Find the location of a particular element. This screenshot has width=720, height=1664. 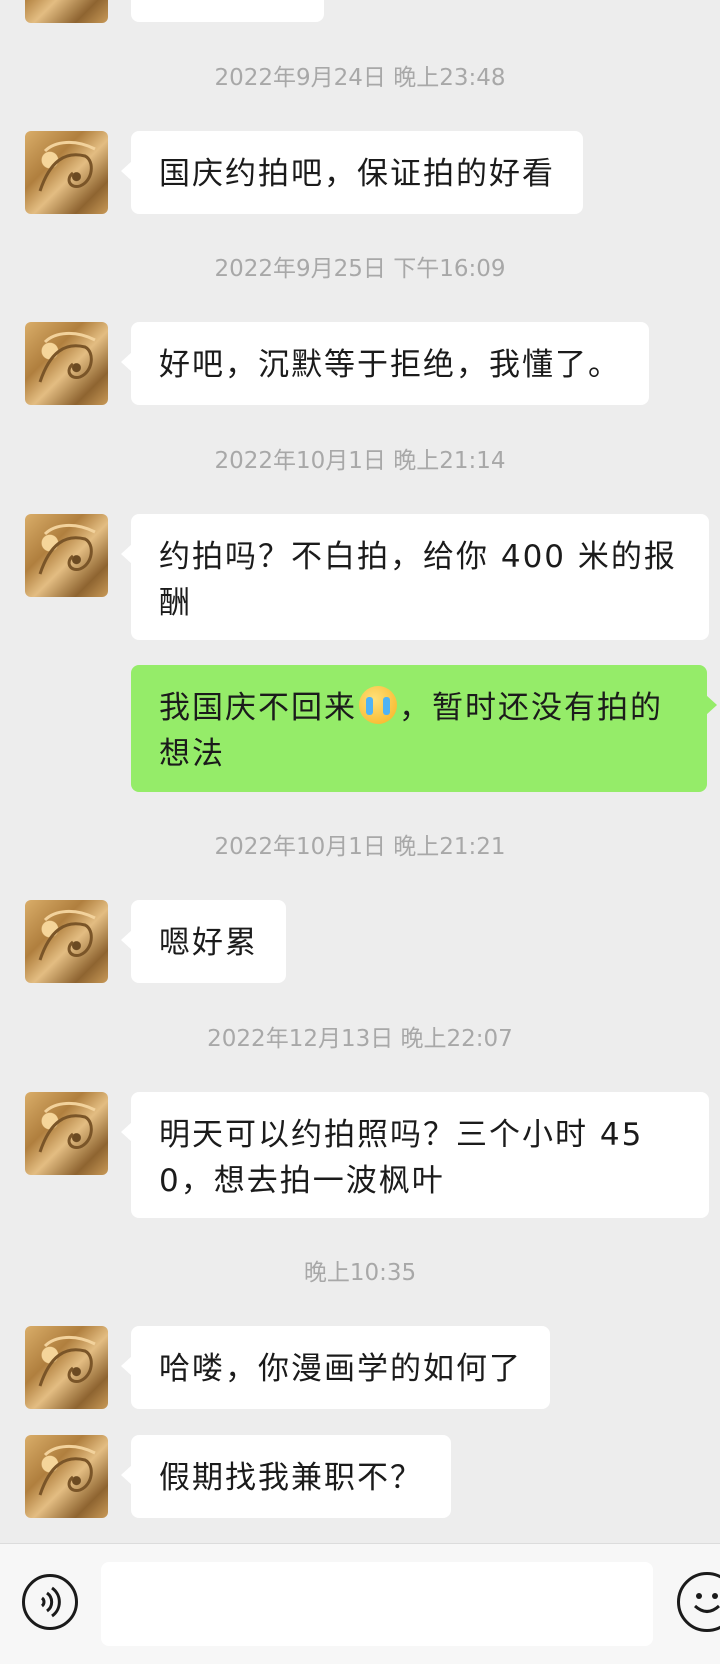

timestamp: 2022年10月1日 晚上21:21 is located at coordinates (360, 847).